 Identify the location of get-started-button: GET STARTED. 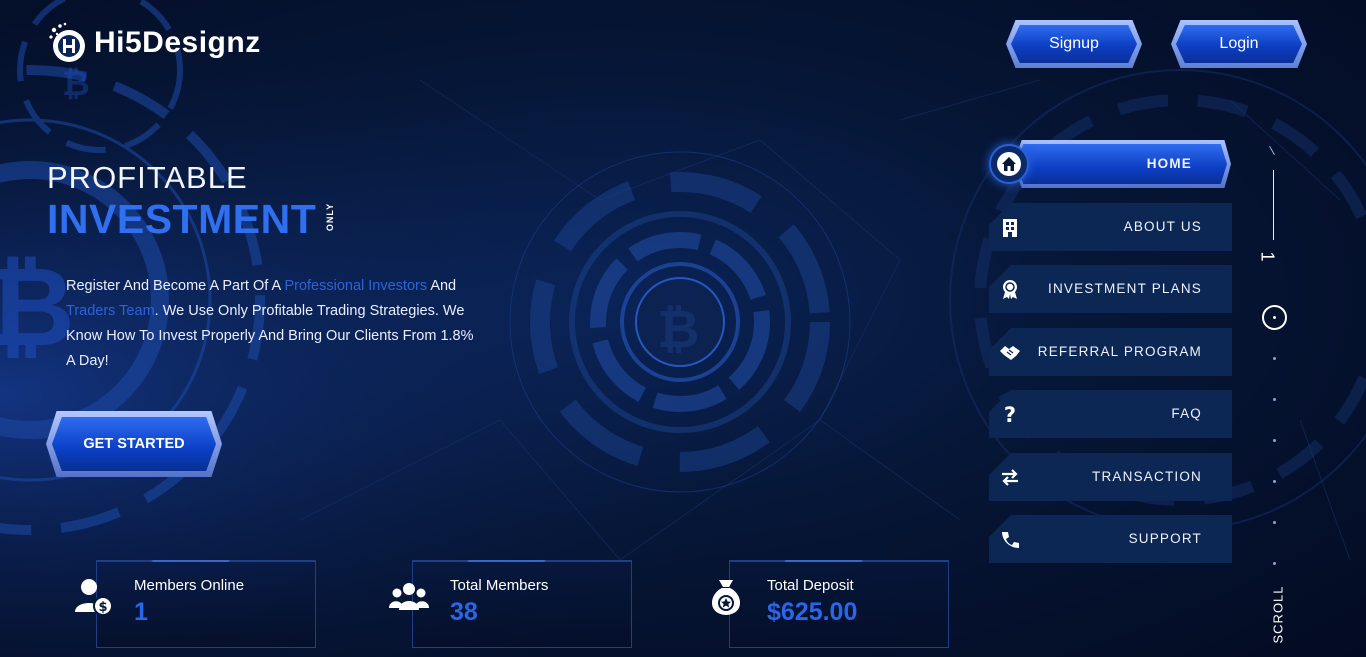
(134, 444).